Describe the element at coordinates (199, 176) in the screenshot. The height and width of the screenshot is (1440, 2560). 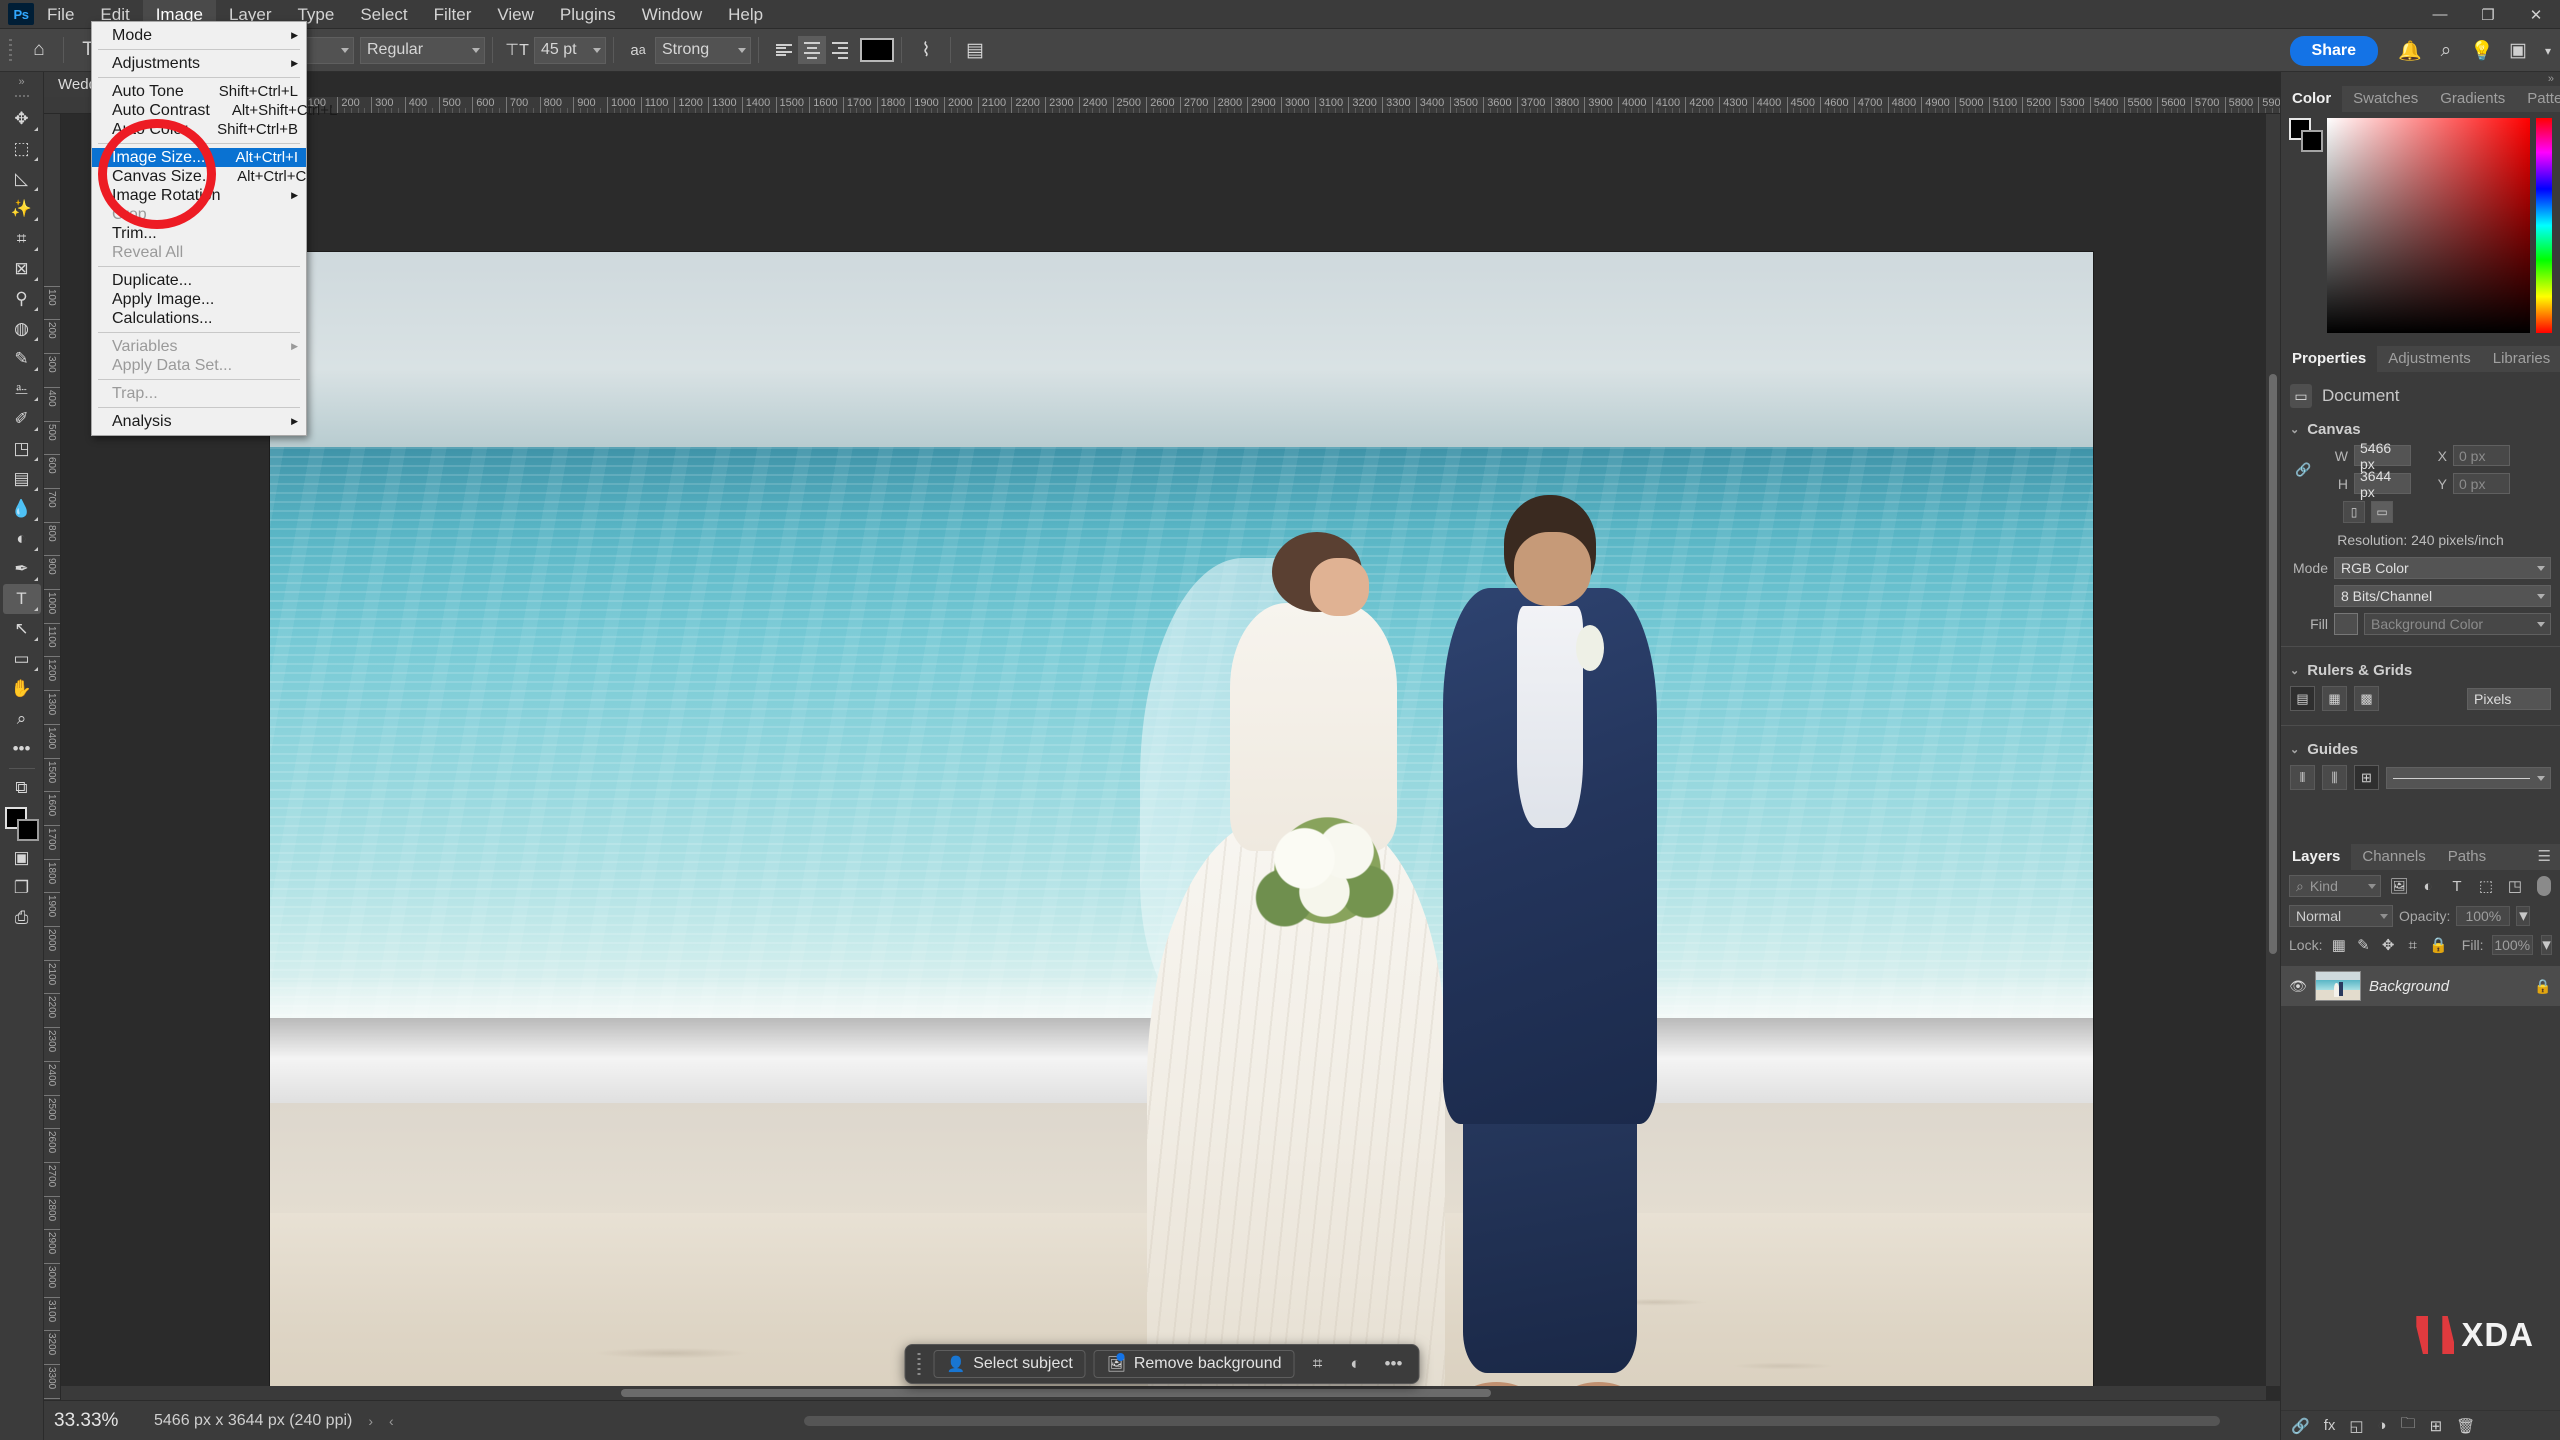
I see `menu-item-canvas-size: Canvas Size... Alt+Ctrl+C` at that location.